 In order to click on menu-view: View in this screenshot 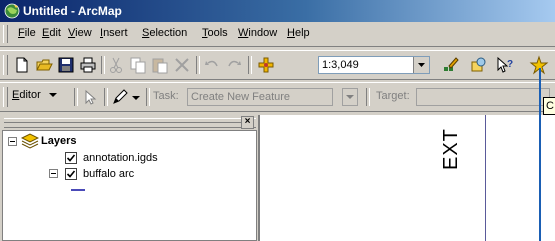, I will do `click(80, 33)`.